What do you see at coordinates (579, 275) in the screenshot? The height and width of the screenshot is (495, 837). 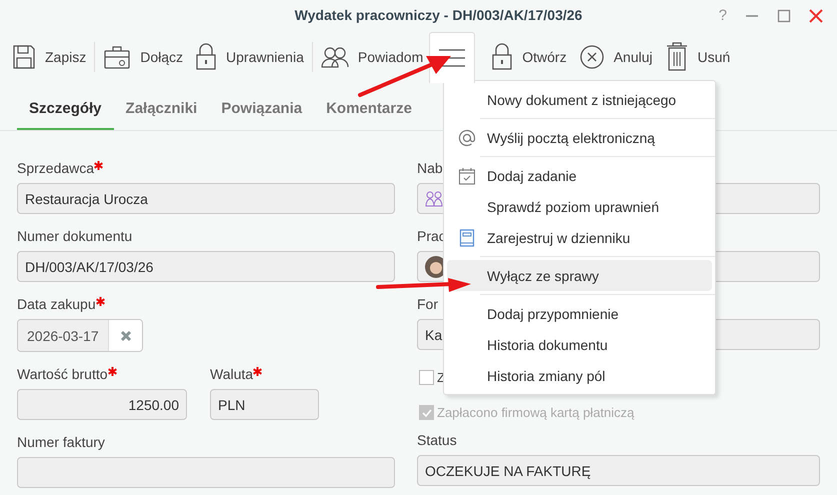 I see `menu-item: Wyłącz ze sprawy` at bounding box center [579, 275].